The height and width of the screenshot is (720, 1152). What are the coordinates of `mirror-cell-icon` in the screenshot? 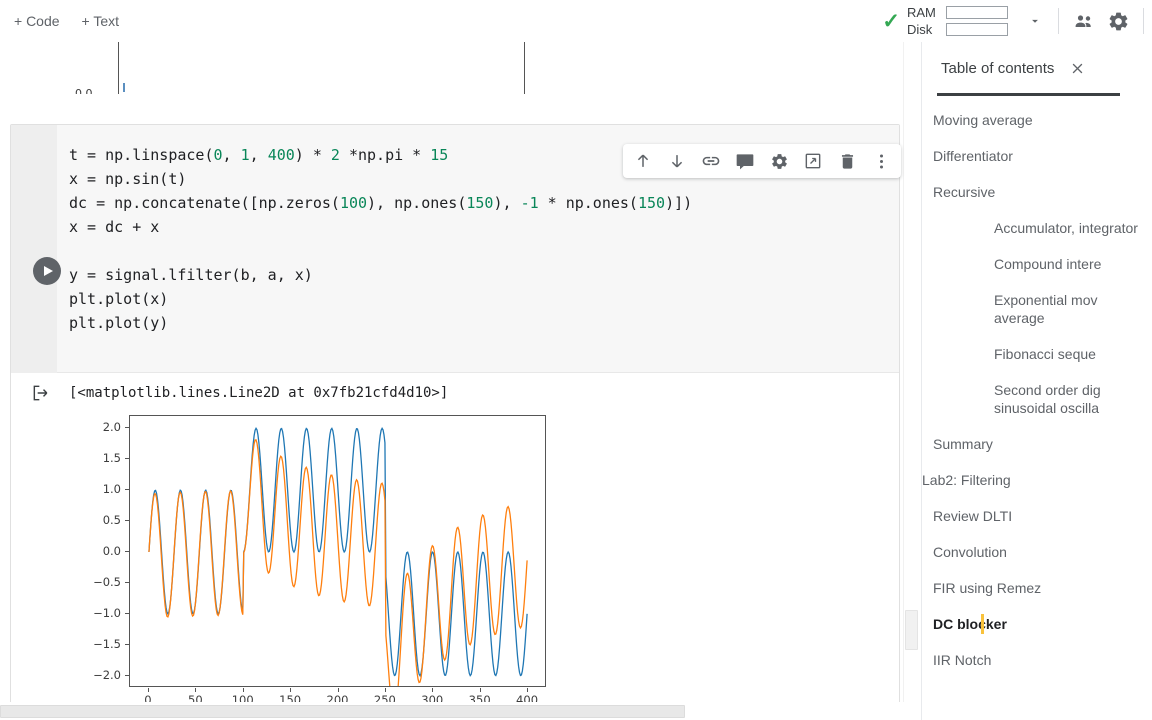 It's located at (813, 161).